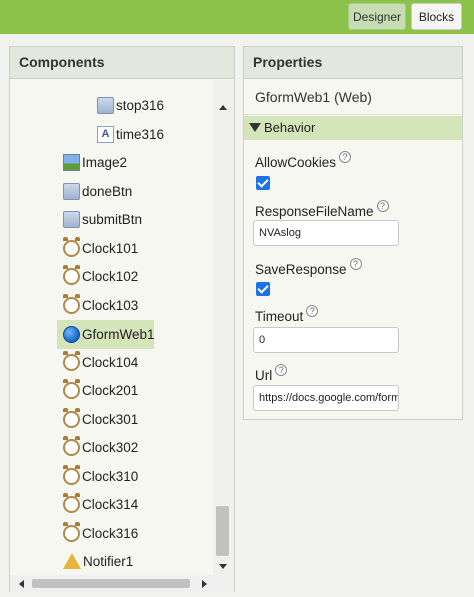 The image size is (474, 597). I want to click on allow-cookies-text: AllowCookies, so click(296, 162).